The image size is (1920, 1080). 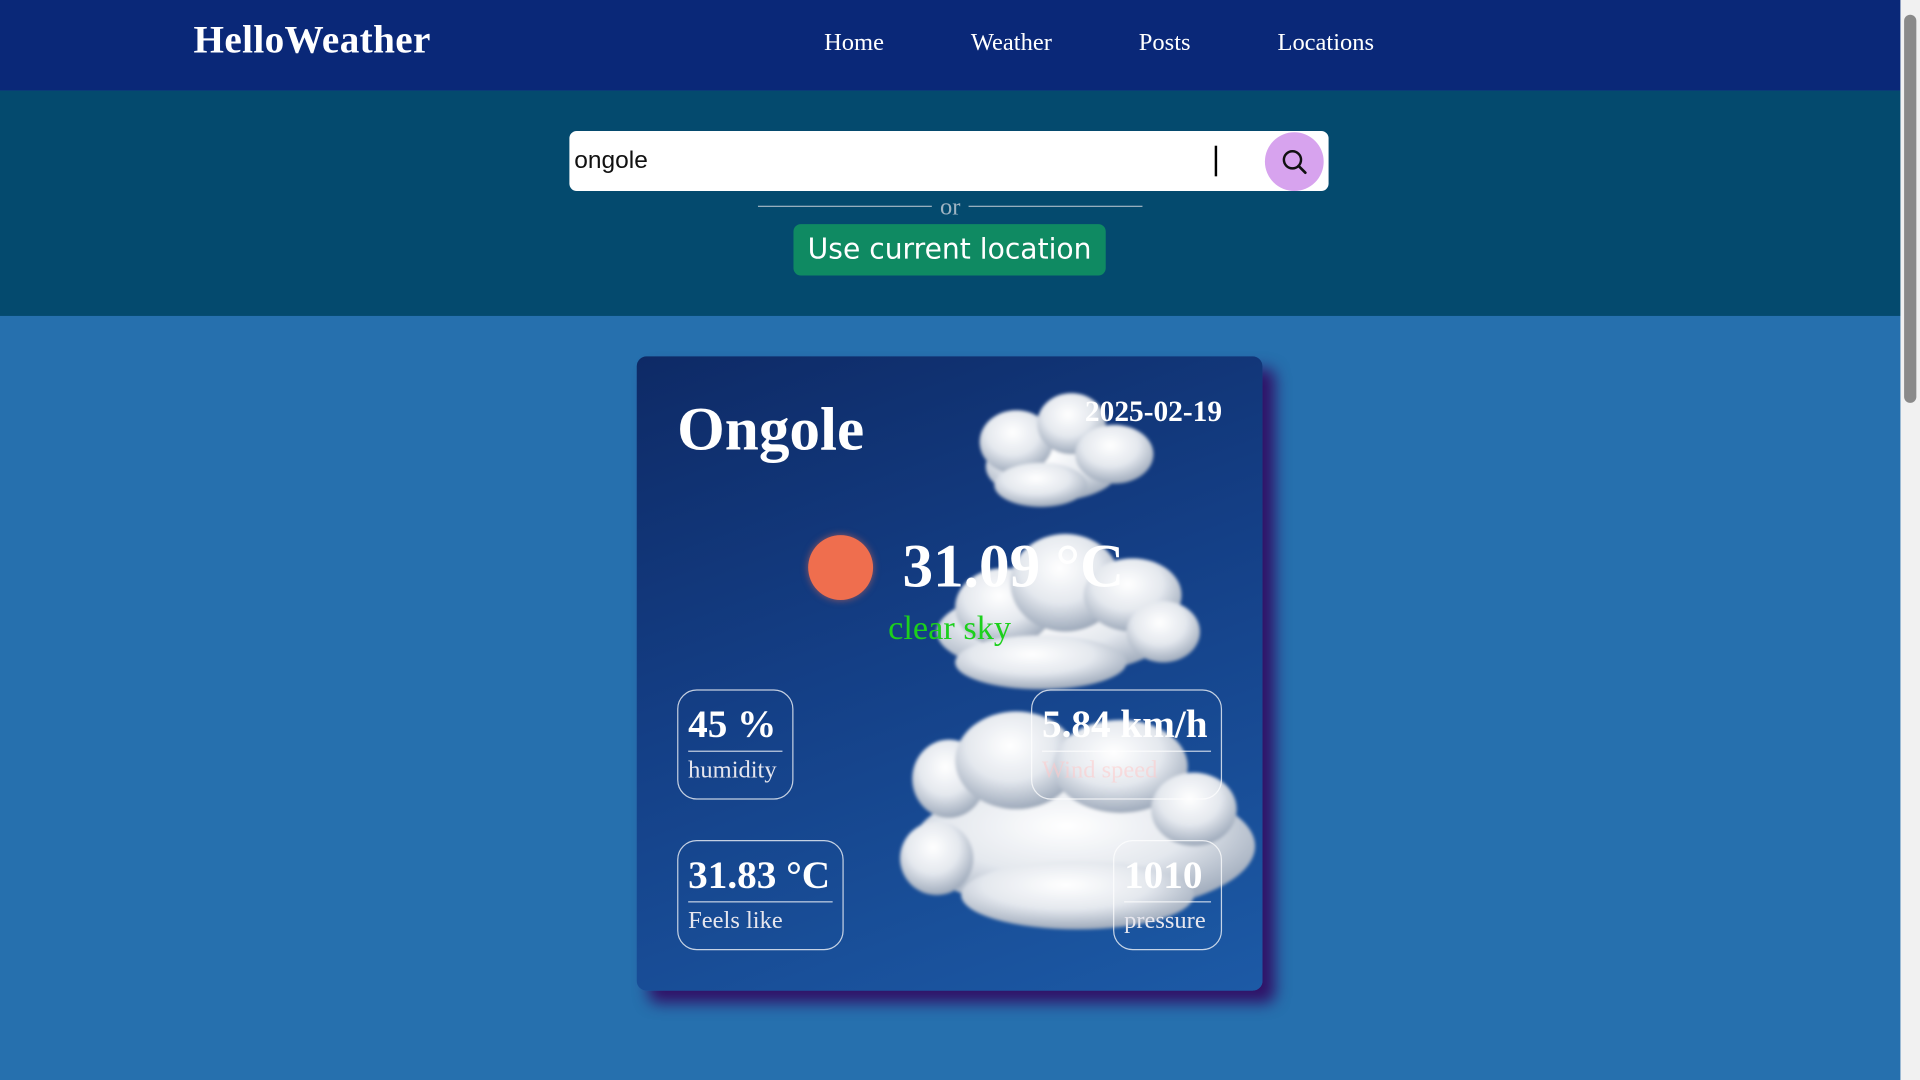 I want to click on nav-link-locations: Locations, so click(x=1311, y=43).